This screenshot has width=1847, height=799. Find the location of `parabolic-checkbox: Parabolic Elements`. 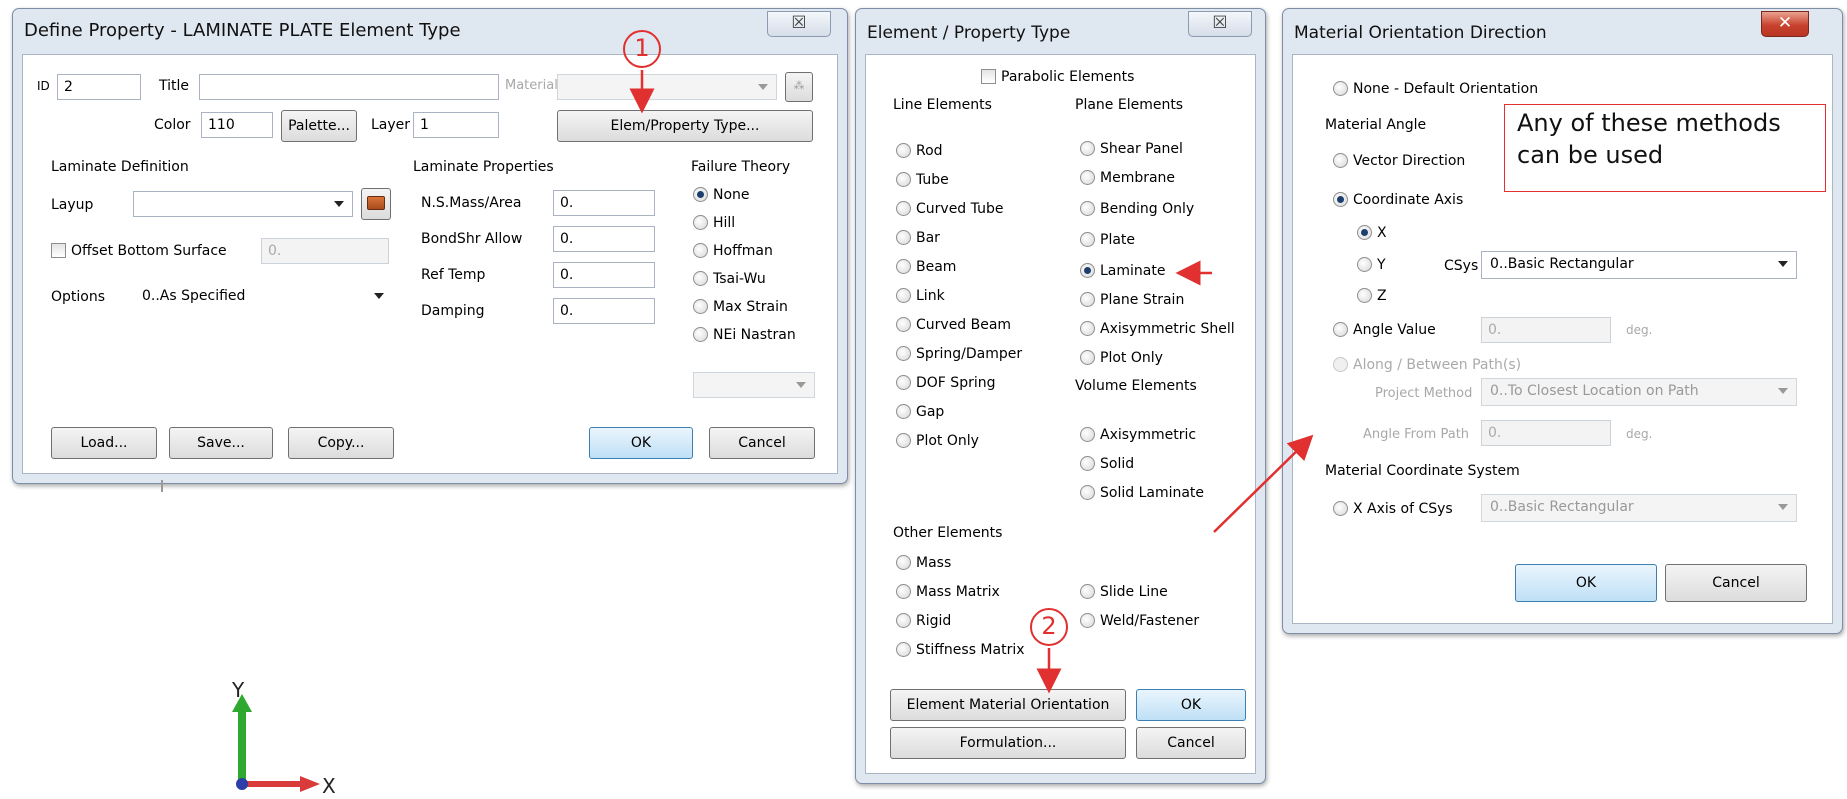

parabolic-checkbox: Parabolic Elements is located at coordinates (1057, 77).